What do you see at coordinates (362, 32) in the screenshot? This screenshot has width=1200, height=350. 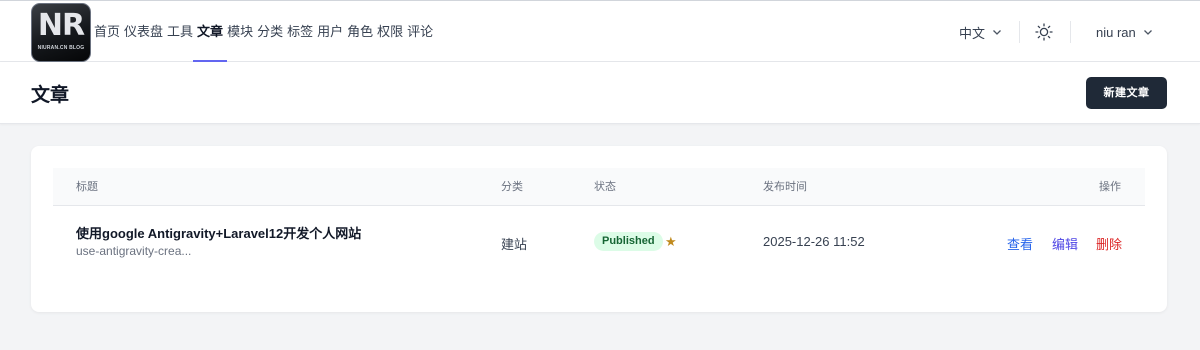 I see `nav-item-roles: 角色` at bounding box center [362, 32].